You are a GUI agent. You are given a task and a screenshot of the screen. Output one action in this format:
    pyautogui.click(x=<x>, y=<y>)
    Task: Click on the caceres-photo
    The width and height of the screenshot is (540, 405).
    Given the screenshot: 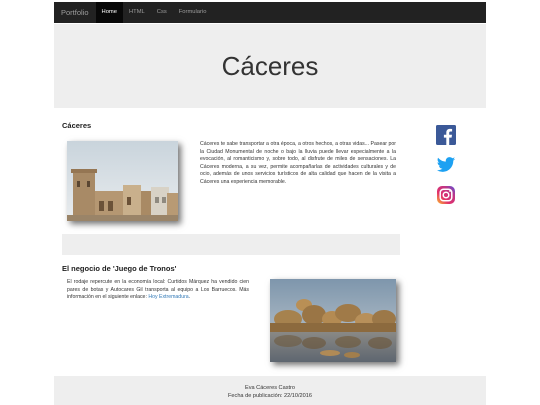 What is the action you would take?
    pyautogui.click(x=122, y=181)
    